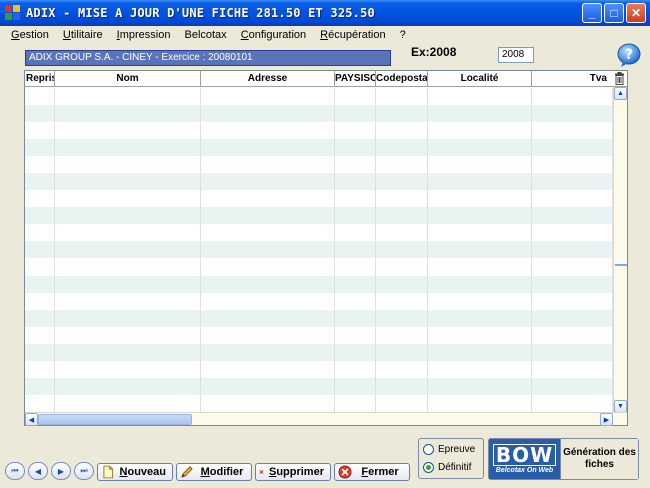  What do you see at coordinates (480, 79) in the screenshot?
I see `col-localite: Localité` at bounding box center [480, 79].